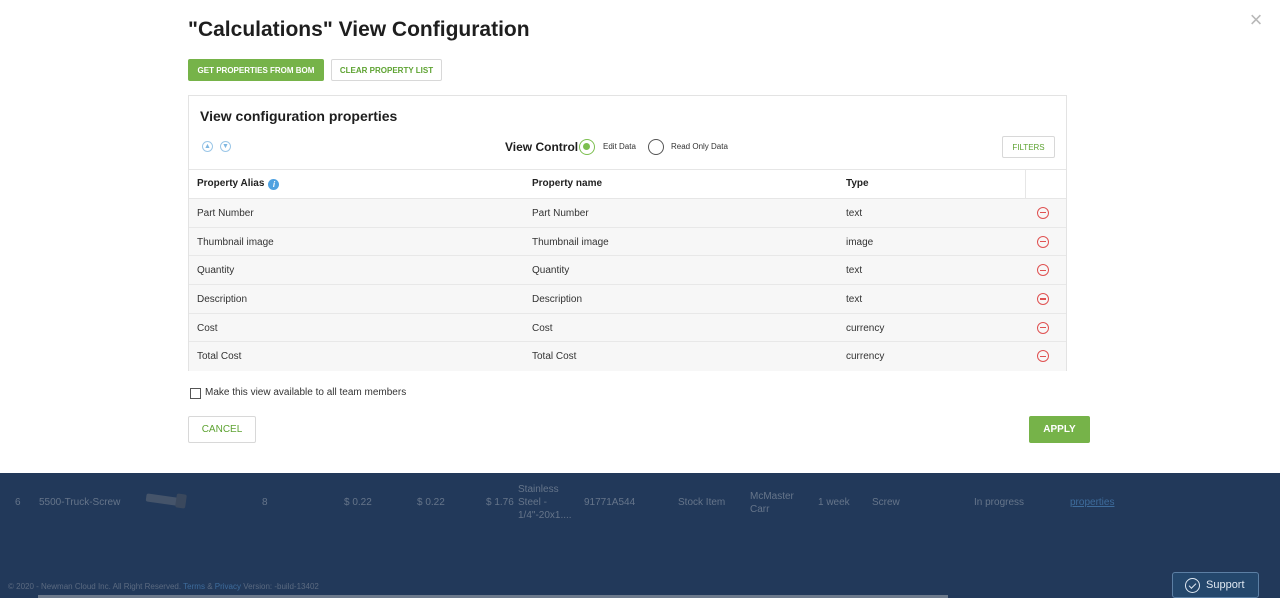  Describe the element at coordinates (860, 242) in the screenshot. I see `cell-type: image` at that location.